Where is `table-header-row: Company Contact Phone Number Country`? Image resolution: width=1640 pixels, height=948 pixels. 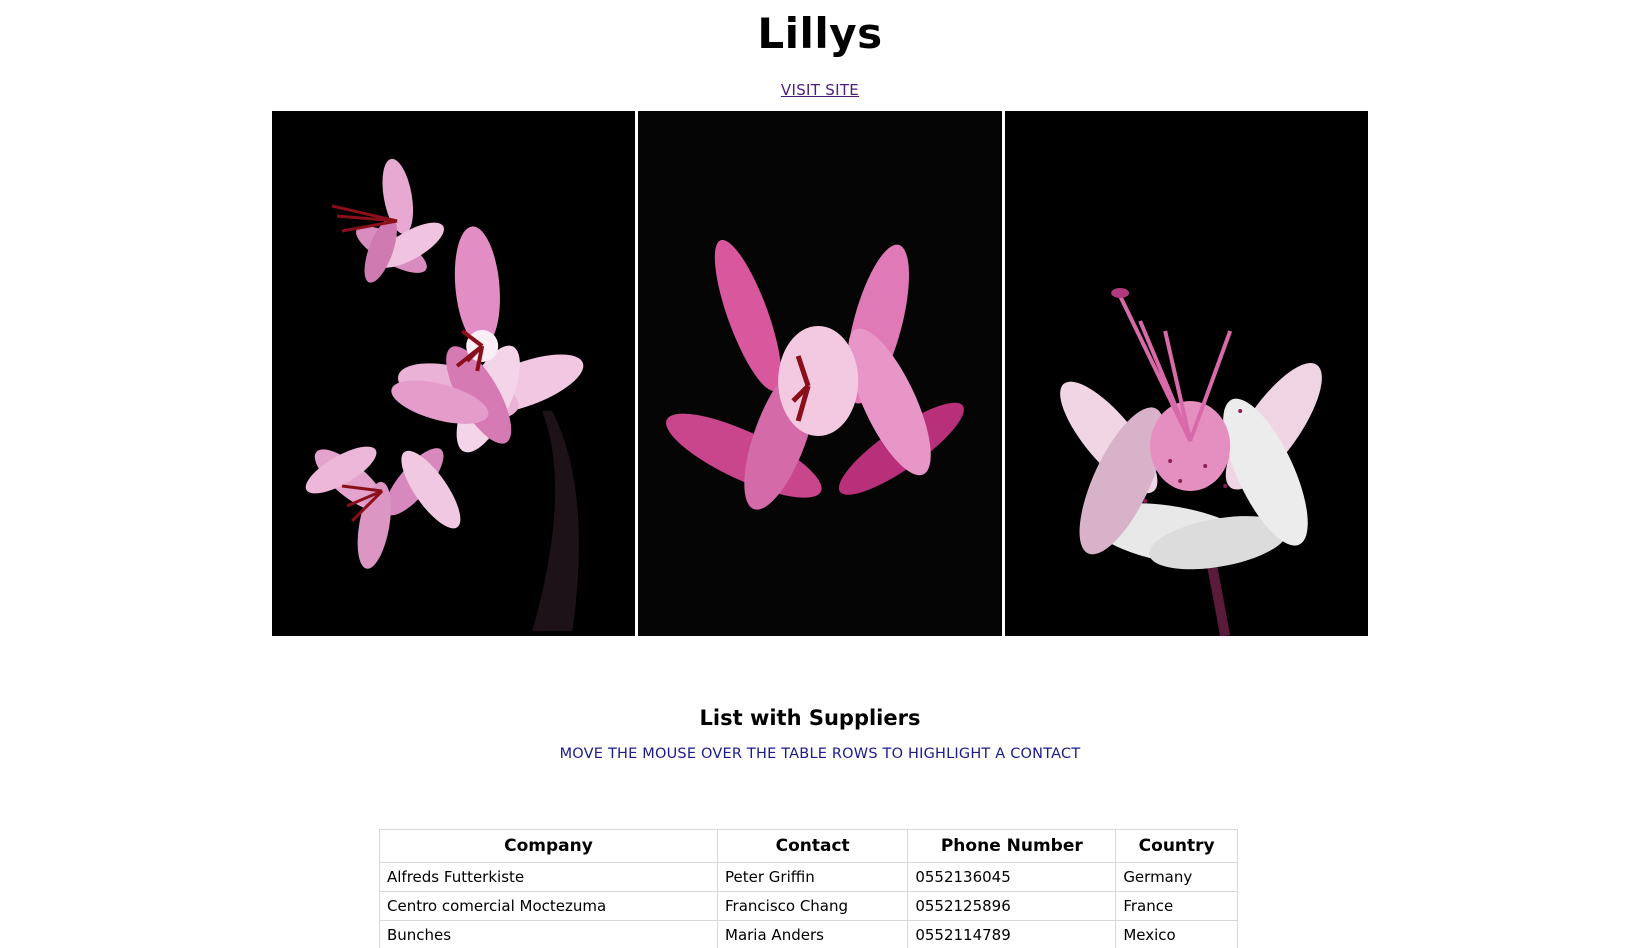 table-header-row: Company Contact Phone Number Country is located at coordinates (808, 846).